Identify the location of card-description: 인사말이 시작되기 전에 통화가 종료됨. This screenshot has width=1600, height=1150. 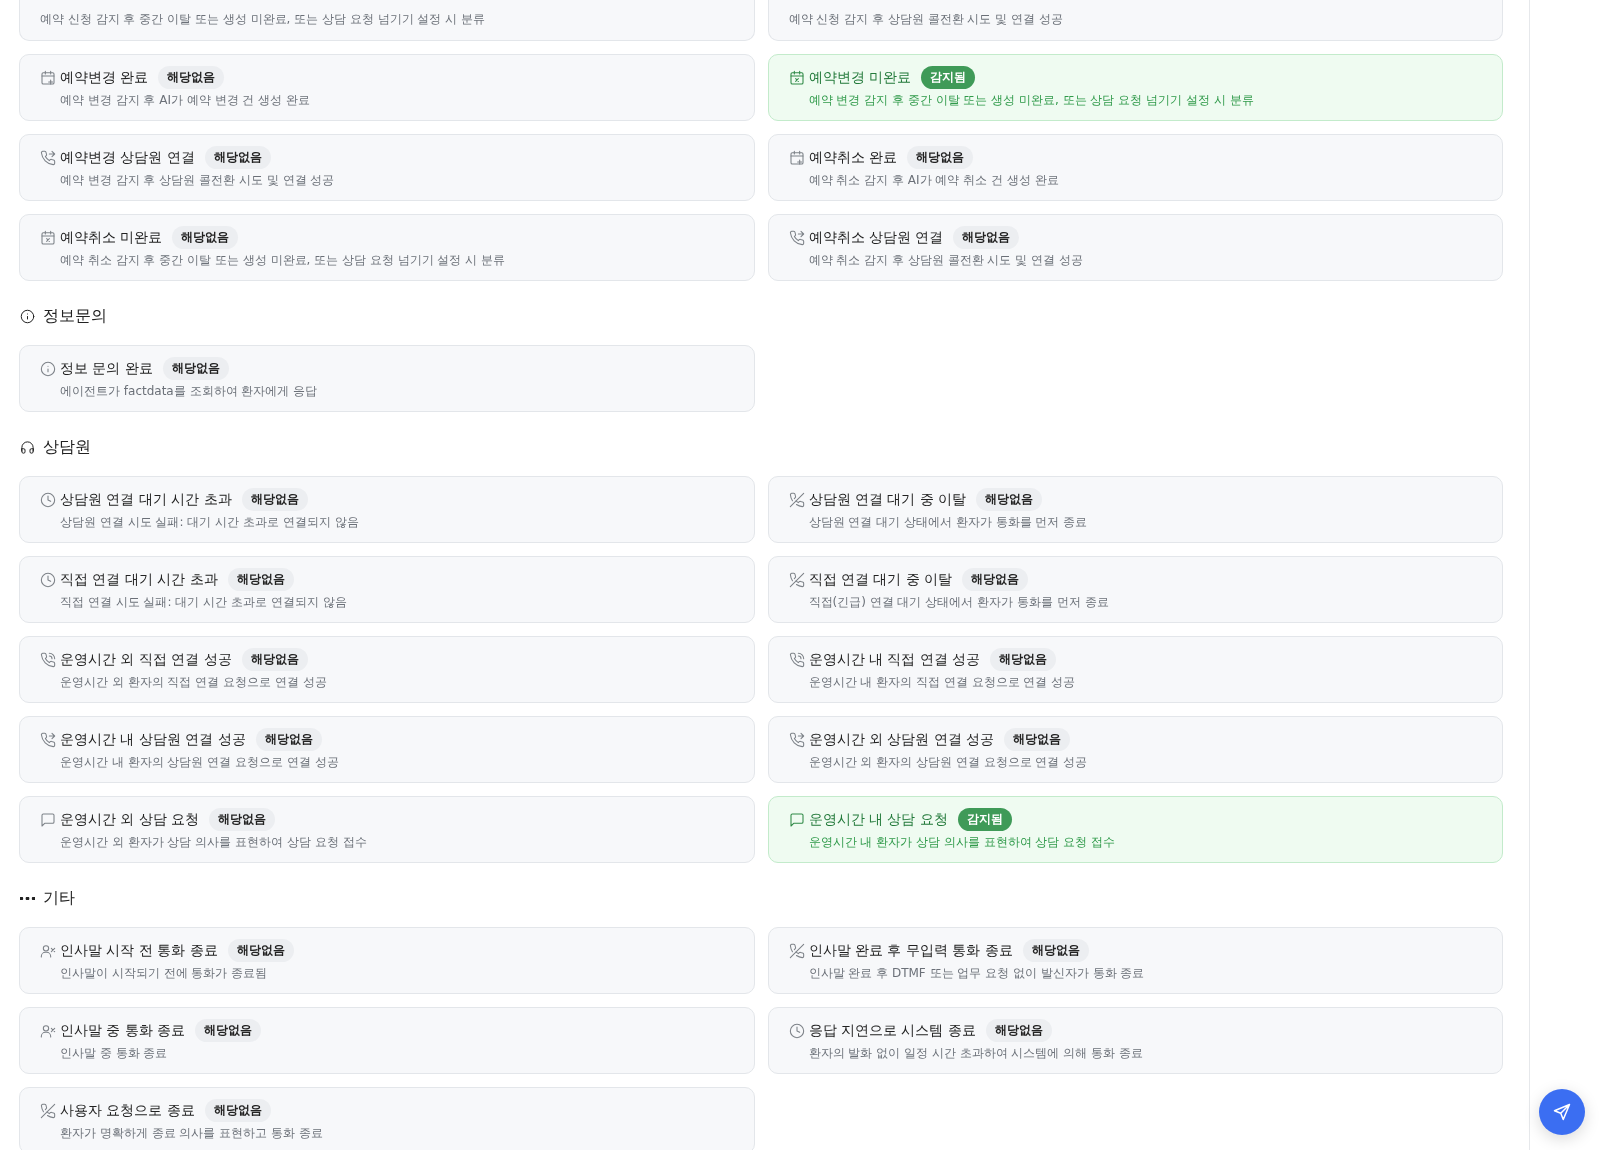
(164, 973).